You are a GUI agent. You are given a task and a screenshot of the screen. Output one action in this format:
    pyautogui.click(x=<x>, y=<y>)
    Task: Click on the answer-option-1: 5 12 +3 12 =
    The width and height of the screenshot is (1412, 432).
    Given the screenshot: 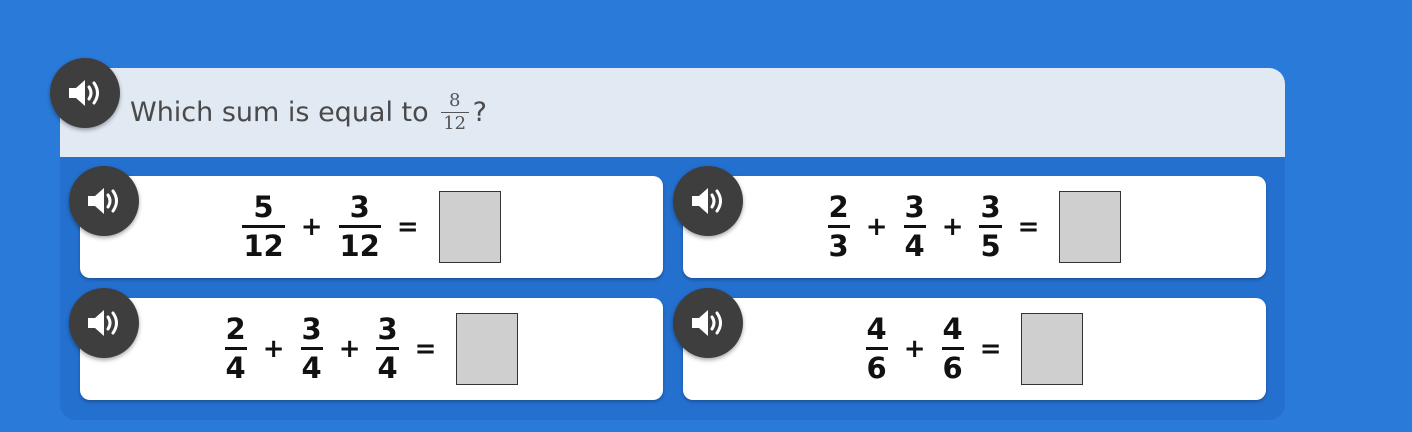 What is the action you would take?
    pyautogui.click(x=371, y=227)
    